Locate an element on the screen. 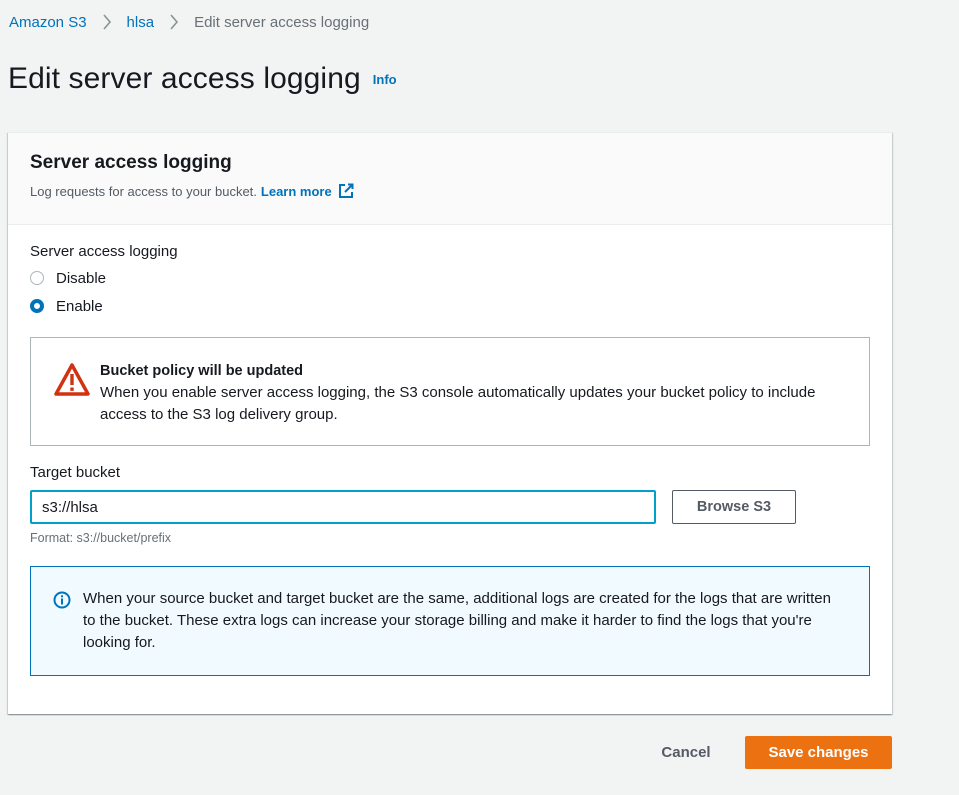 This screenshot has height=795, width=959. warning-triangle-icon is located at coordinates (72, 380).